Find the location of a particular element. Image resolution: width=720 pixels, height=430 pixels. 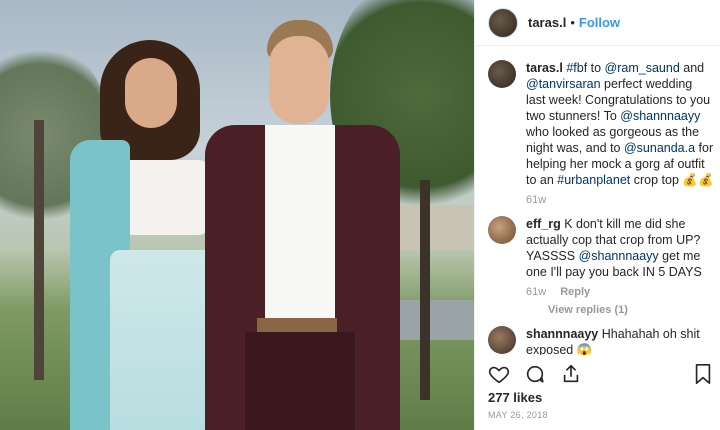

mention-link: @ram_saund is located at coordinates (642, 68).